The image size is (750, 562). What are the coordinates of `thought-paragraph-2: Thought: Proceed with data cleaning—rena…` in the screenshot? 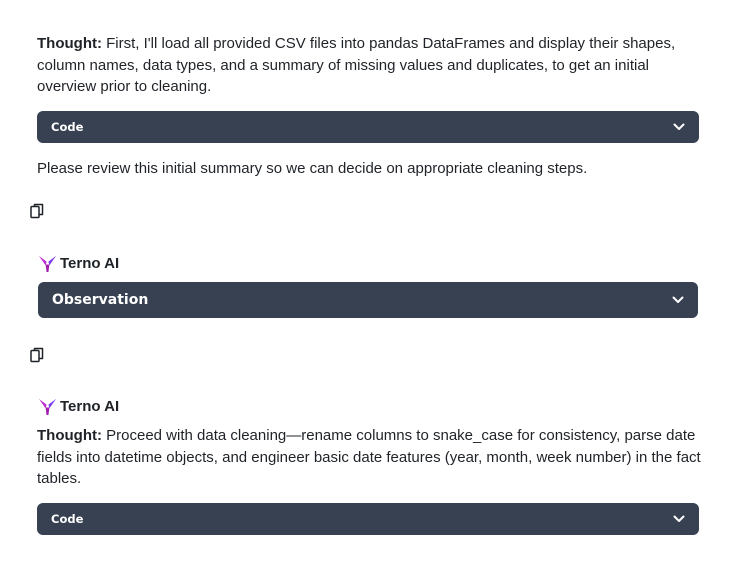 It's located at (370, 457).